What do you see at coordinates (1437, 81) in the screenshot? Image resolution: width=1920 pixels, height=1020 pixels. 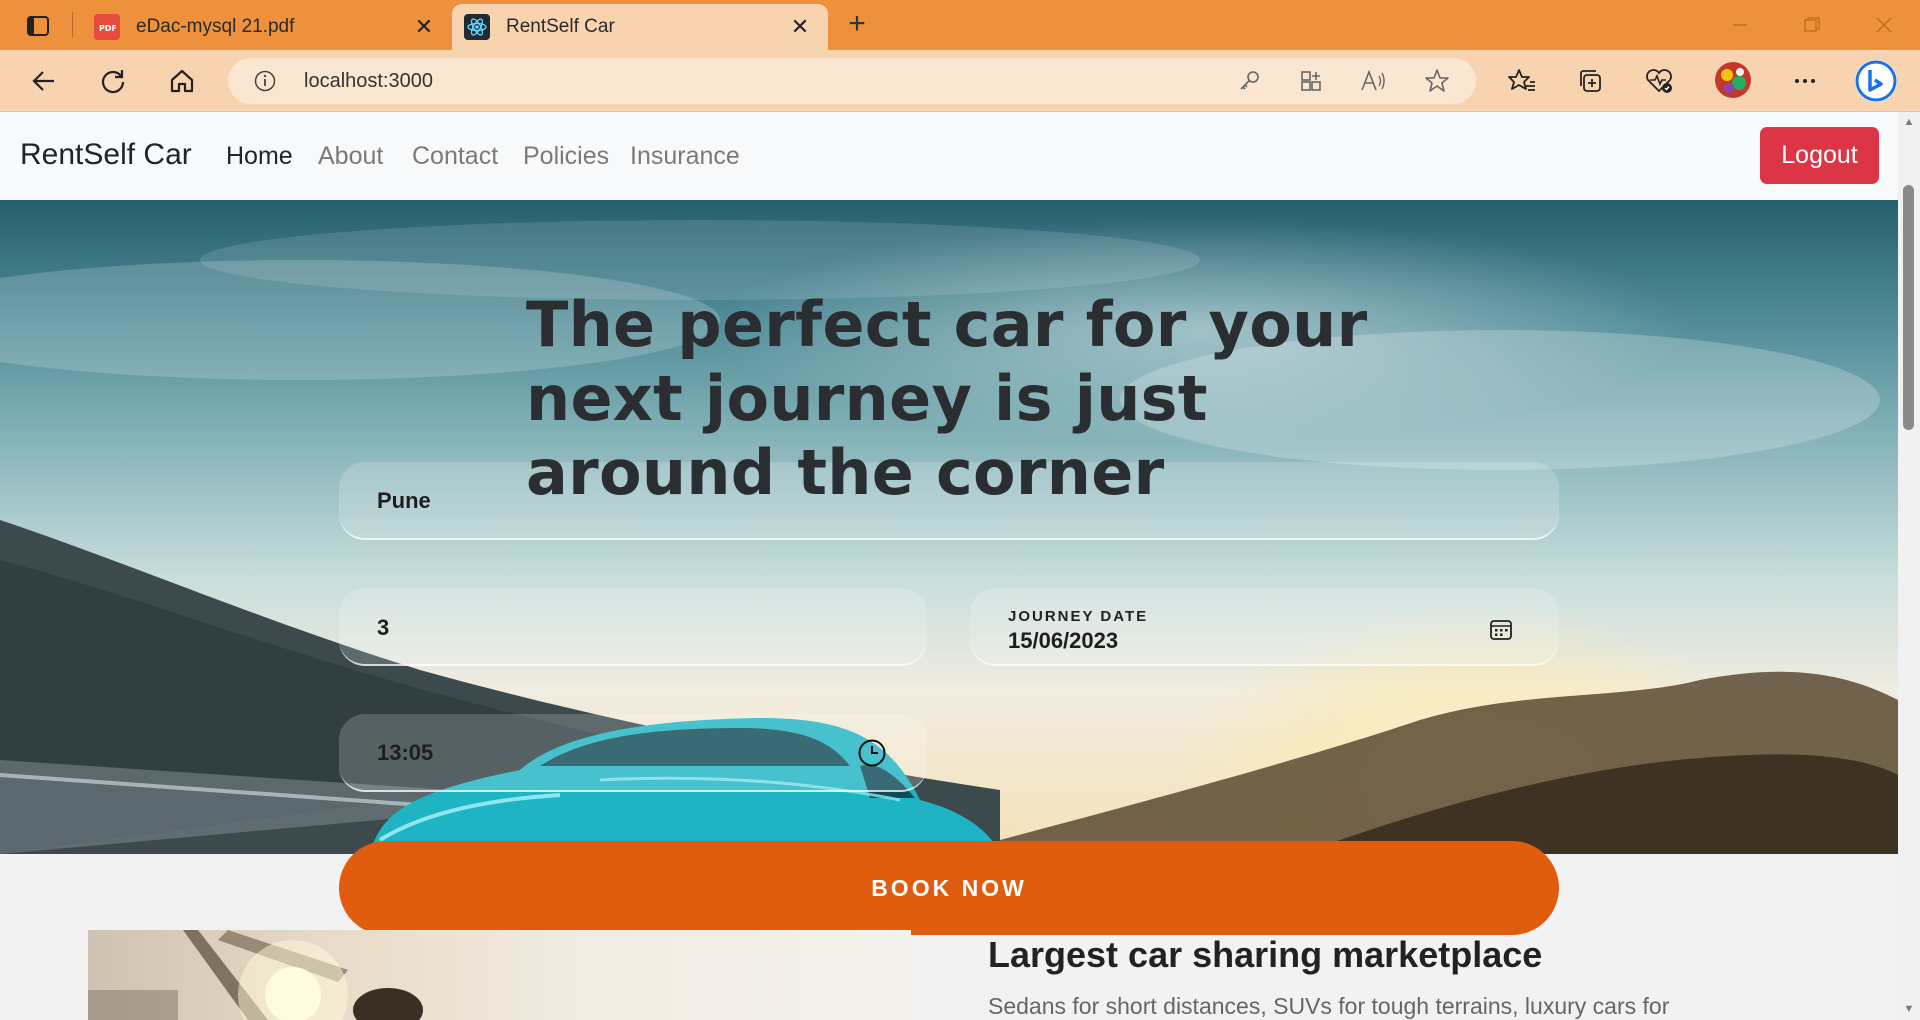 I see `favorite-star-icon` at bounding box center [1437, 81].